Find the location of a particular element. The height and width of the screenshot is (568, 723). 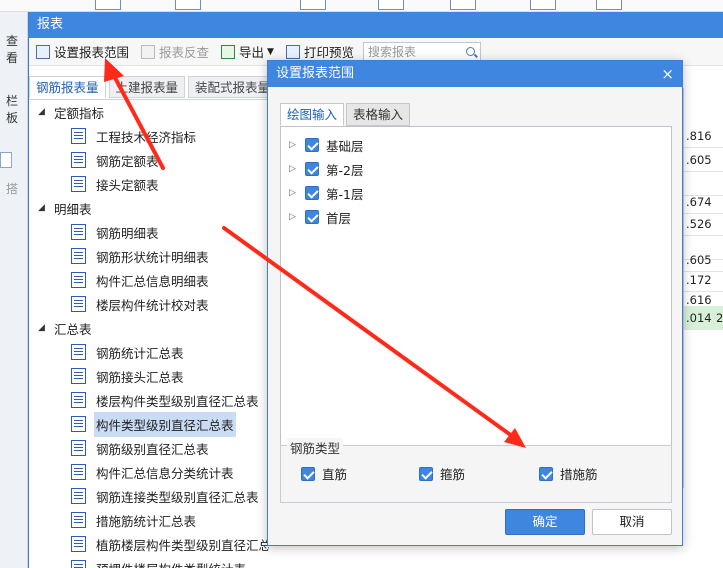

tree-item-label: 构件类型级别直径汇总表 is located at coordinates (165, 424).